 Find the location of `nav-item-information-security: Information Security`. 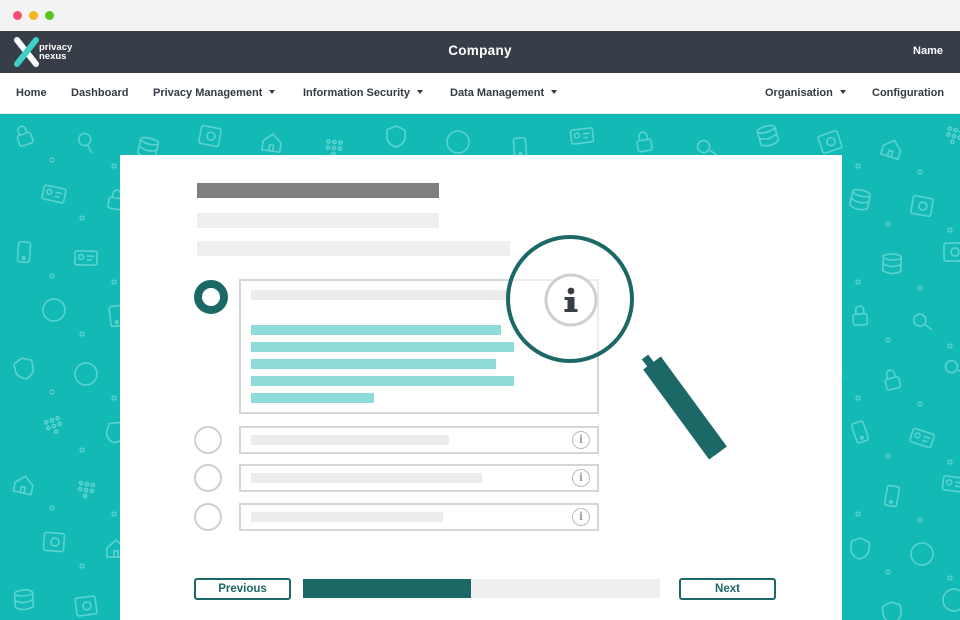

nav-item-information-security: Information Security is located at coordinates (363, 93).